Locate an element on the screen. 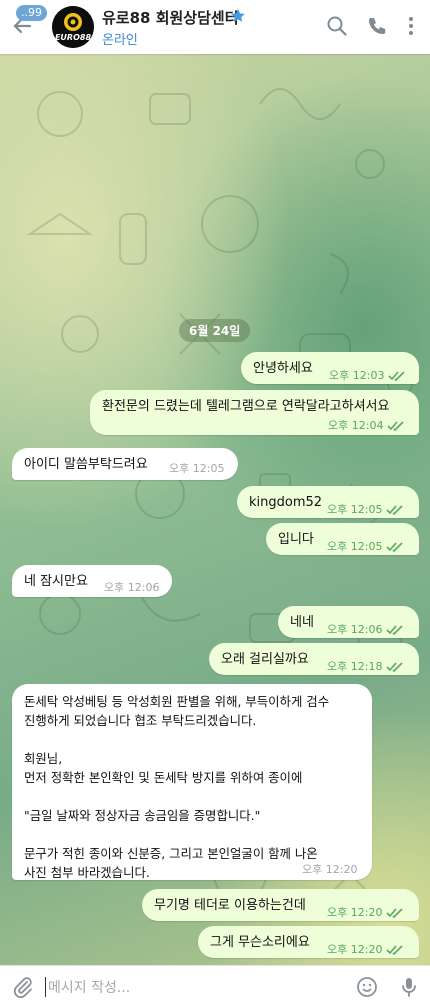 This screenshot has height=1008, width=430. phone-icon is located at coordinates (377, 26).